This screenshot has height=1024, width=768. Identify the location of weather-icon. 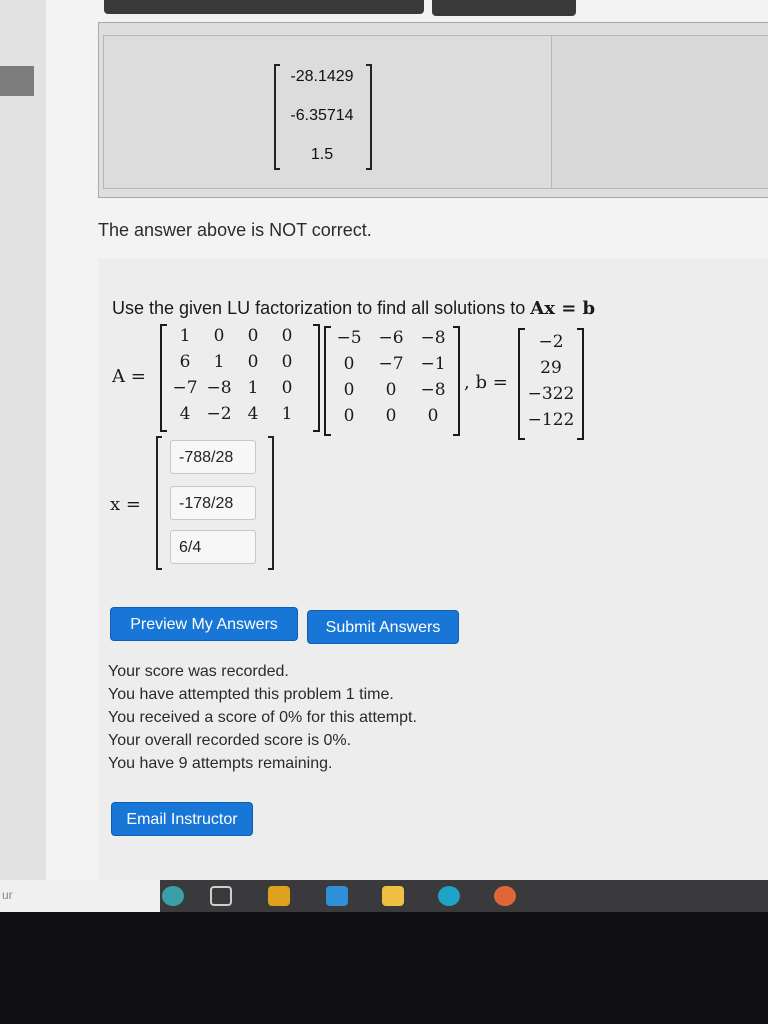
(173, 896).